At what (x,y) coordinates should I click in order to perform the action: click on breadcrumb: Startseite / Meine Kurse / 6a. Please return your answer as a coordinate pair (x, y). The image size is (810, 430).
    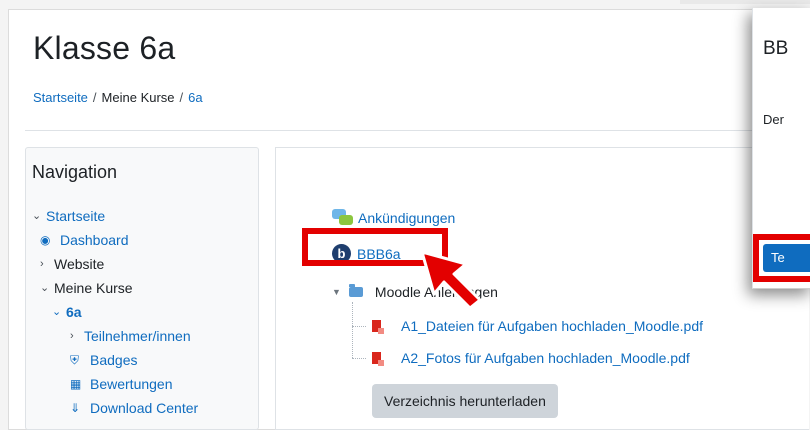
    Looking at the image, I should click on (118, 97).